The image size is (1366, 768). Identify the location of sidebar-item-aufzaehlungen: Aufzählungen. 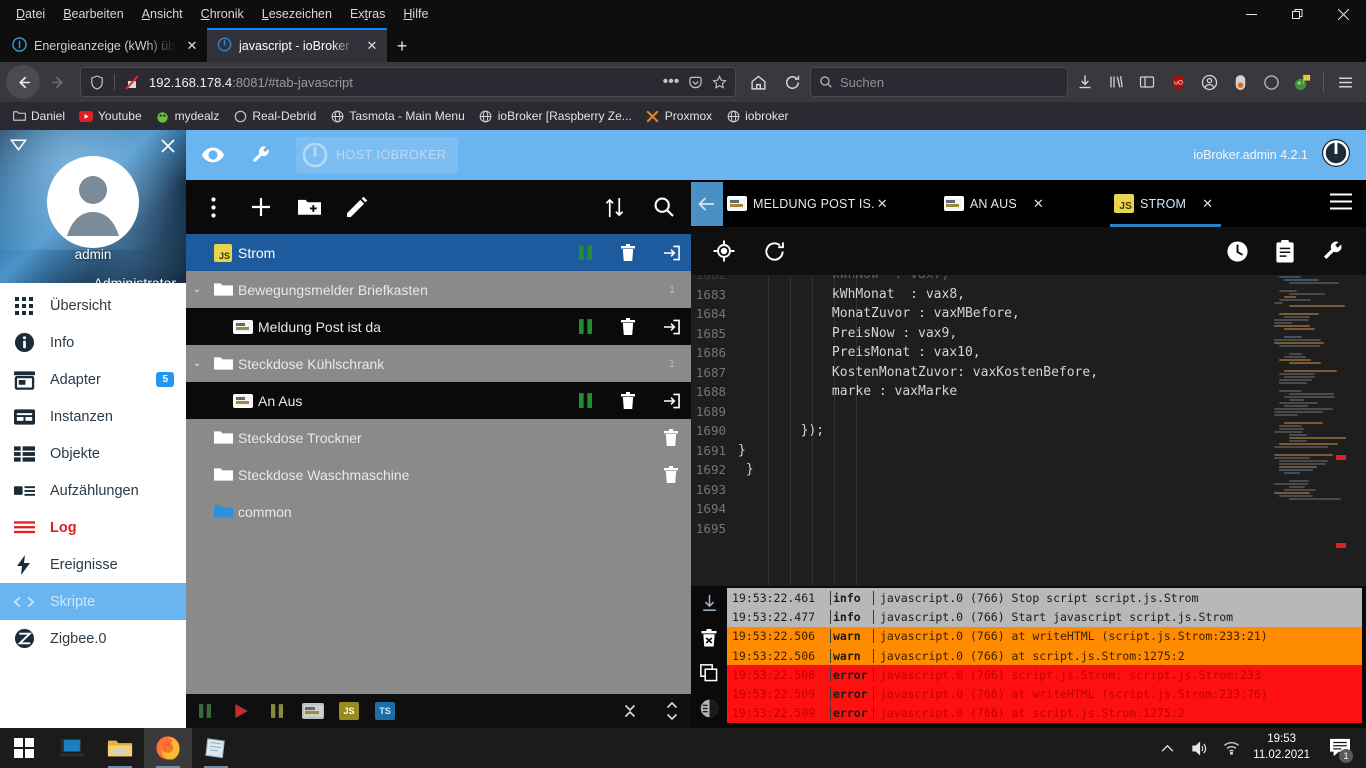
(93, 490).